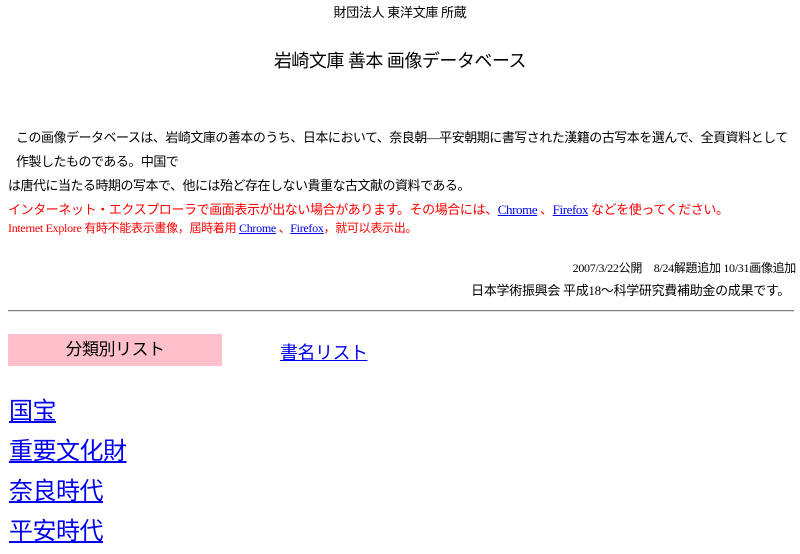  I want to click on category-list: 国宝 重要文化財 奈良時代 平安時代, so click(68, 474).